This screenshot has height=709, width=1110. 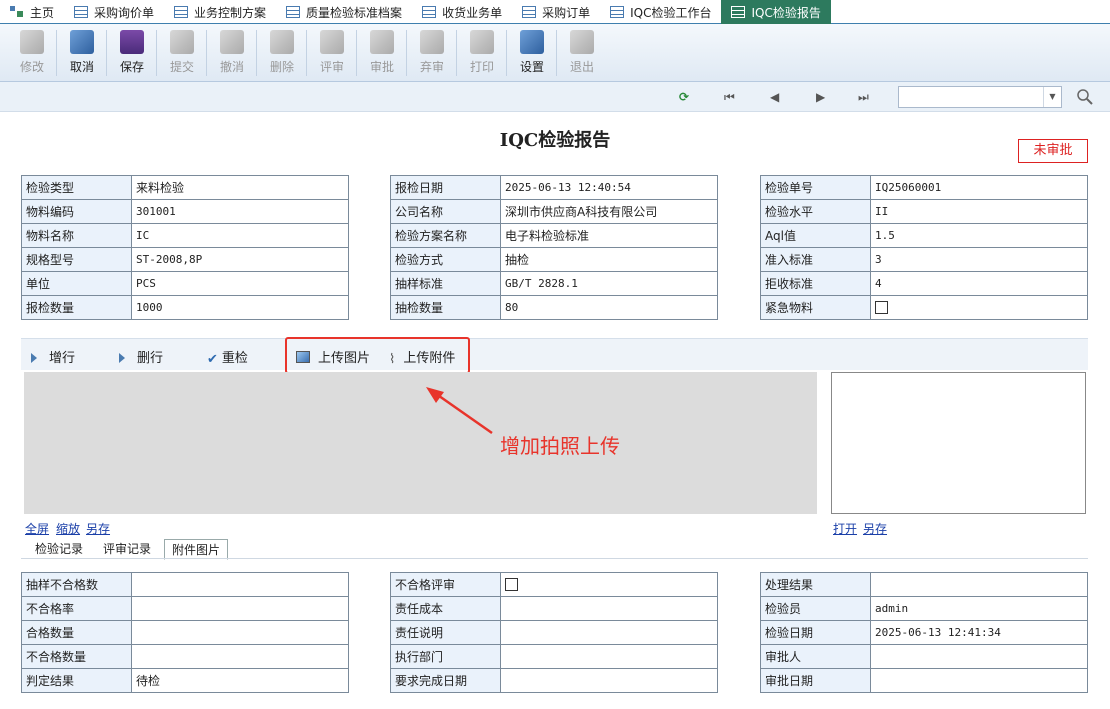 What do you see at coordinates (609, 283) in the screenshot?
I see `sampling-standard-field: GB/T 2828.1` at bounding box center [609, 283].